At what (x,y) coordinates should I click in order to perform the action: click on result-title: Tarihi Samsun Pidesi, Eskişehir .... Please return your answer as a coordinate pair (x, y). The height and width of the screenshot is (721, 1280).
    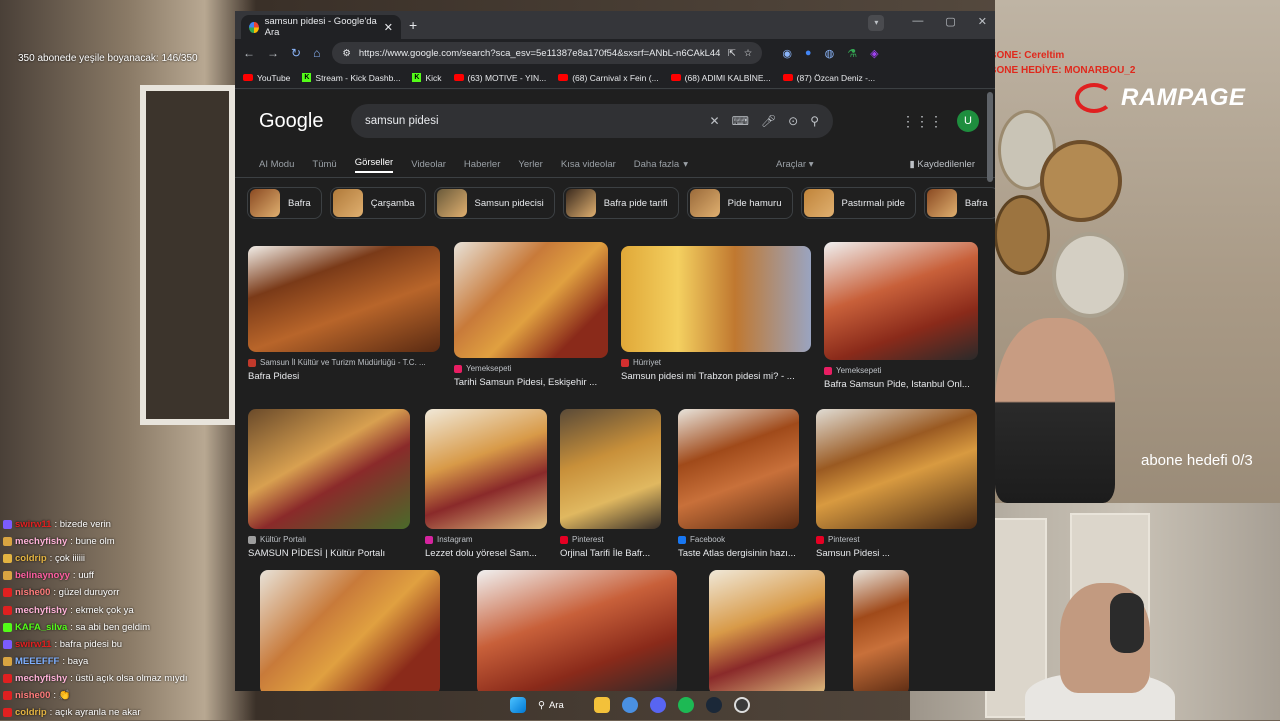
    Looking at the image, I should click on (531, 382).